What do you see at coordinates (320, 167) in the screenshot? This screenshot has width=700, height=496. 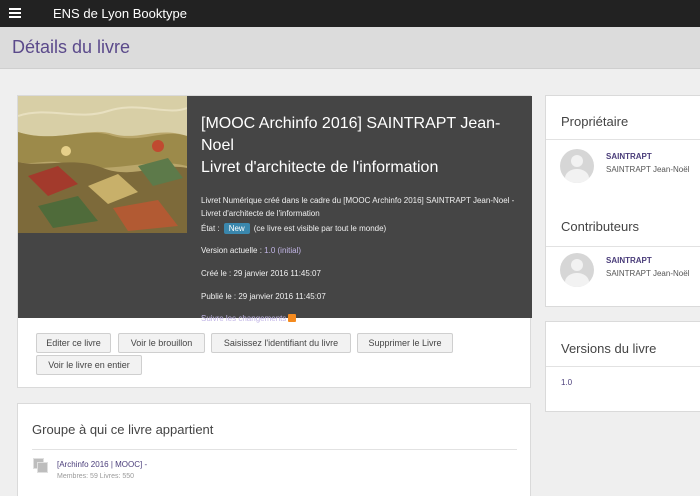 I see `book-title-line-2: Livret d'architecte de l'information` at bounding box center [320, 167].